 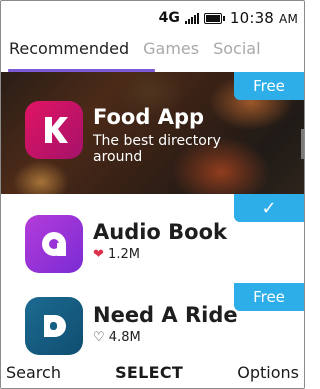 I want to click on check-icon: ✓, so click(x=269, y=208).